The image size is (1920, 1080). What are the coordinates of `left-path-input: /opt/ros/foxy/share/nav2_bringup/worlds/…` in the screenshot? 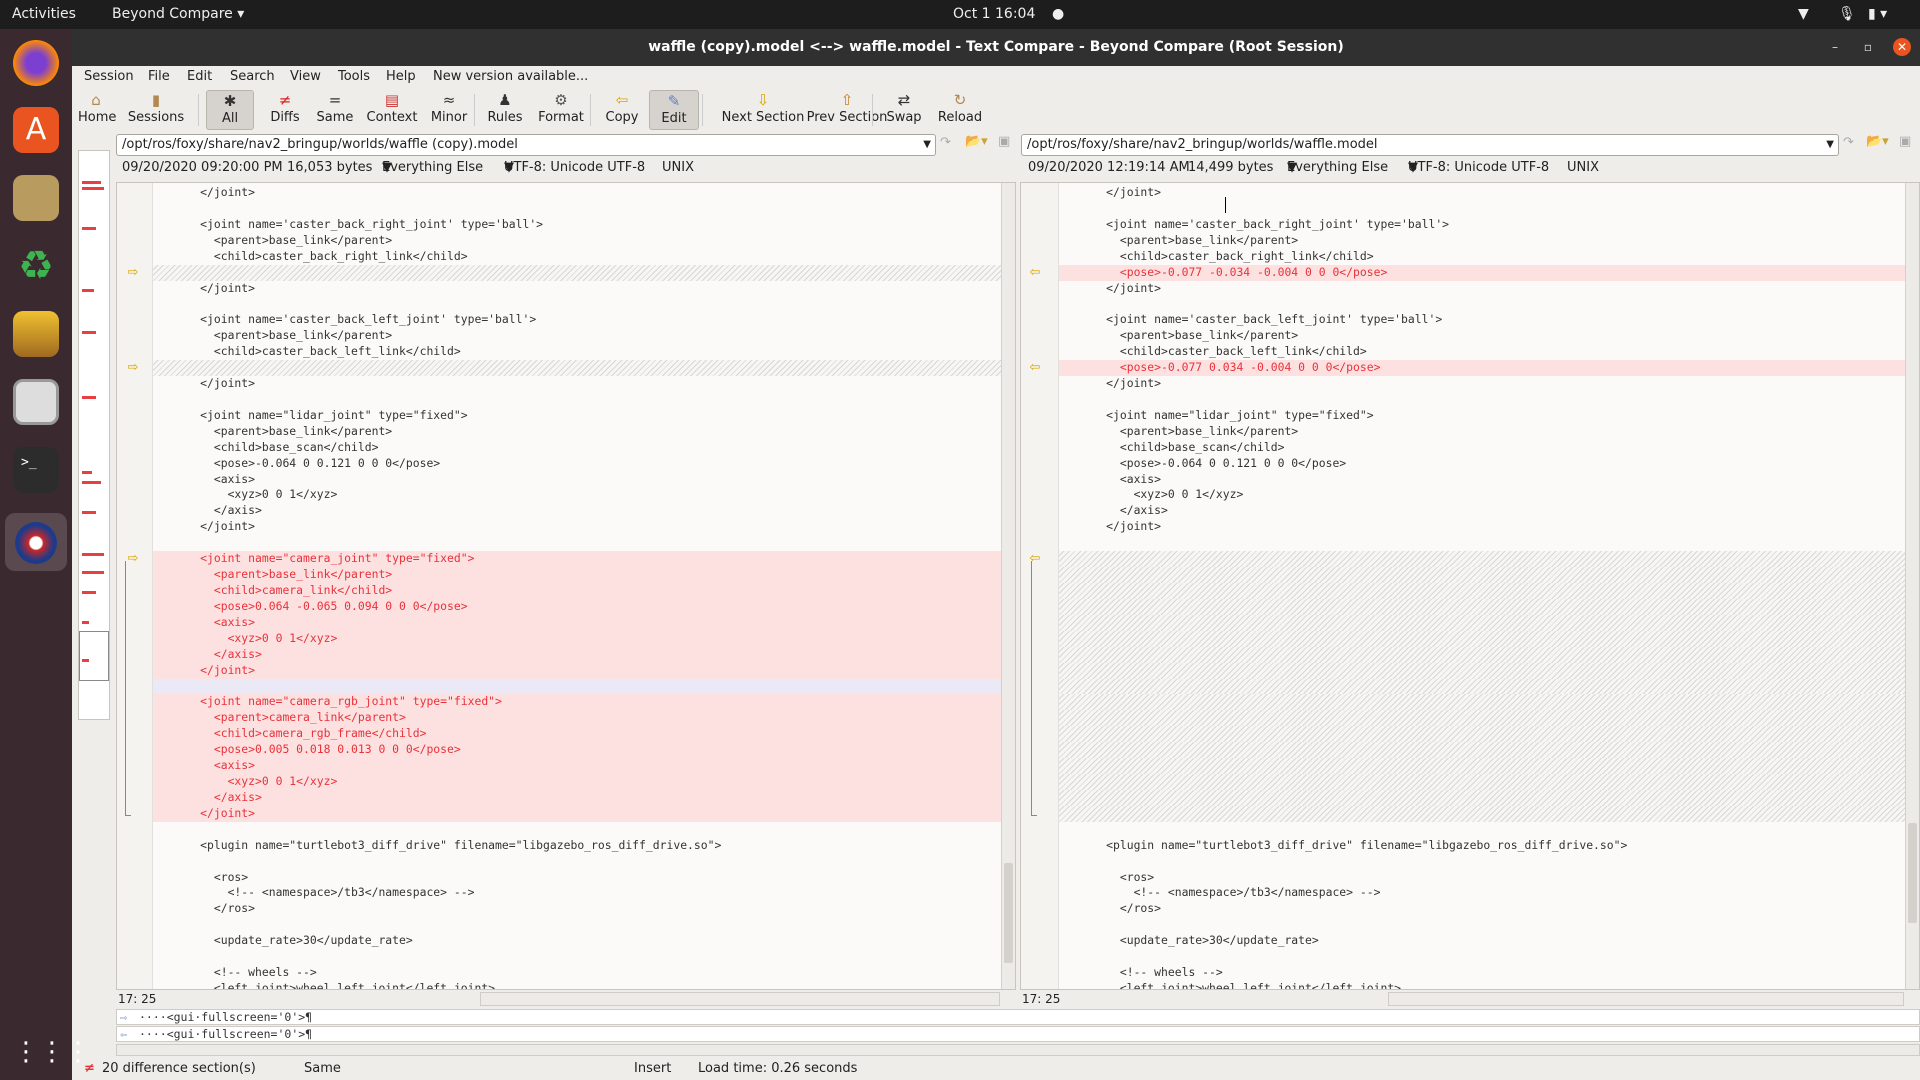 It's located at (526, 145).